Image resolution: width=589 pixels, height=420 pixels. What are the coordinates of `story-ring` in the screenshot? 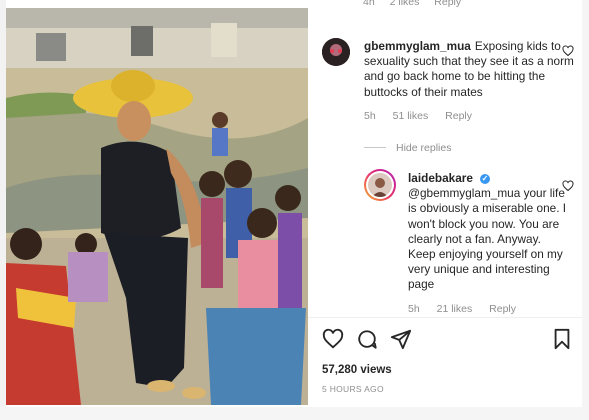 It's located at (380, 185).